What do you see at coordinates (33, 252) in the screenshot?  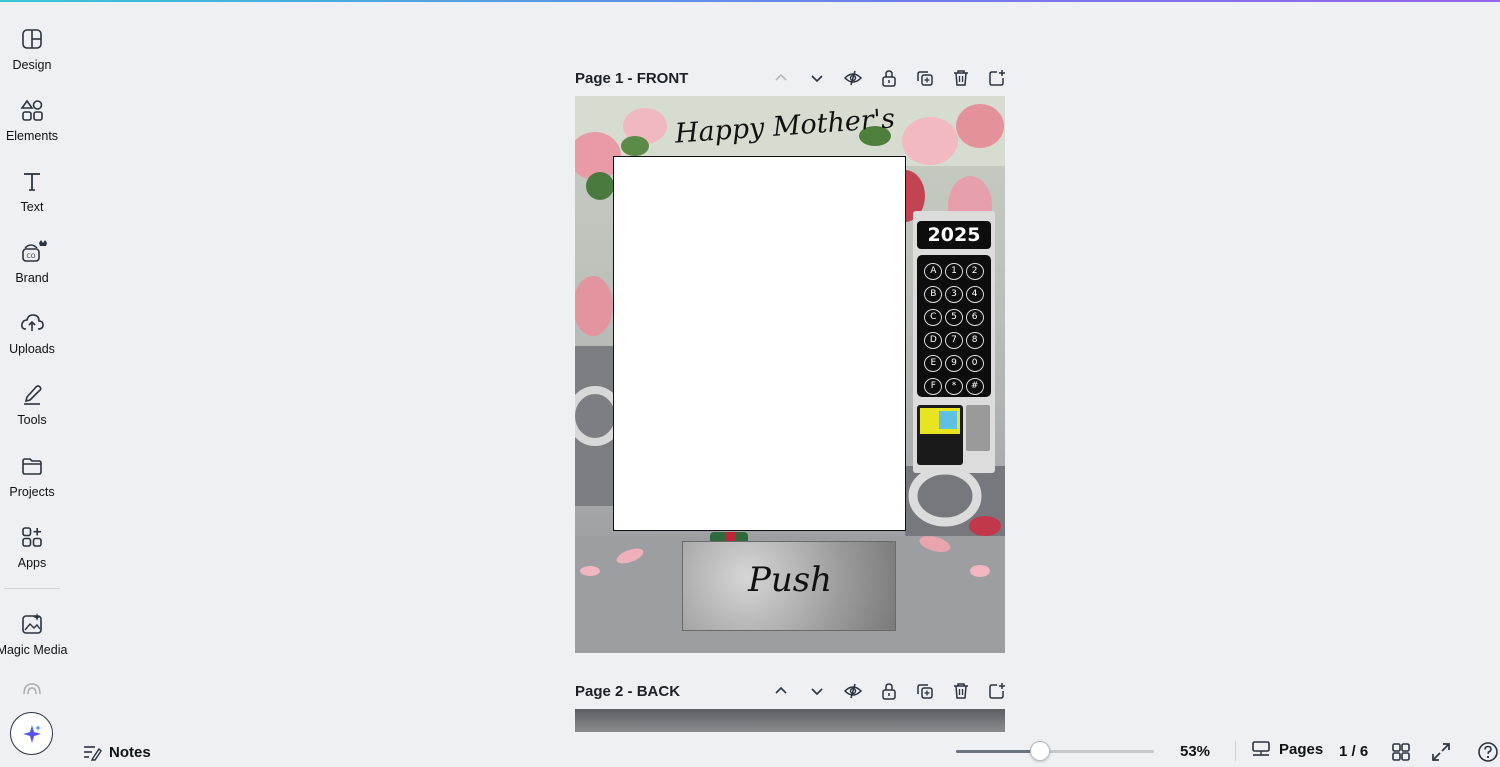 I see `brand-icon: CO` at bounding box center [33, 252].